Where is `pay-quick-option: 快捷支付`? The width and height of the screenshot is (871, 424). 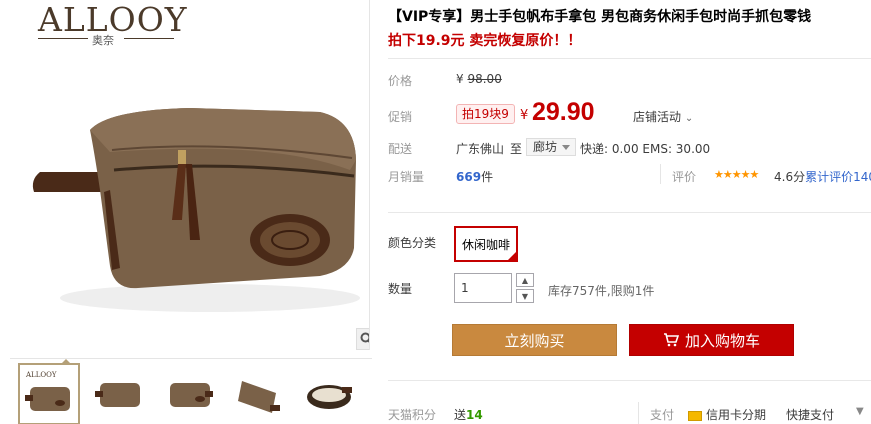 pay-quick-option: 快捷支付 is located at coordinates (810, 414).